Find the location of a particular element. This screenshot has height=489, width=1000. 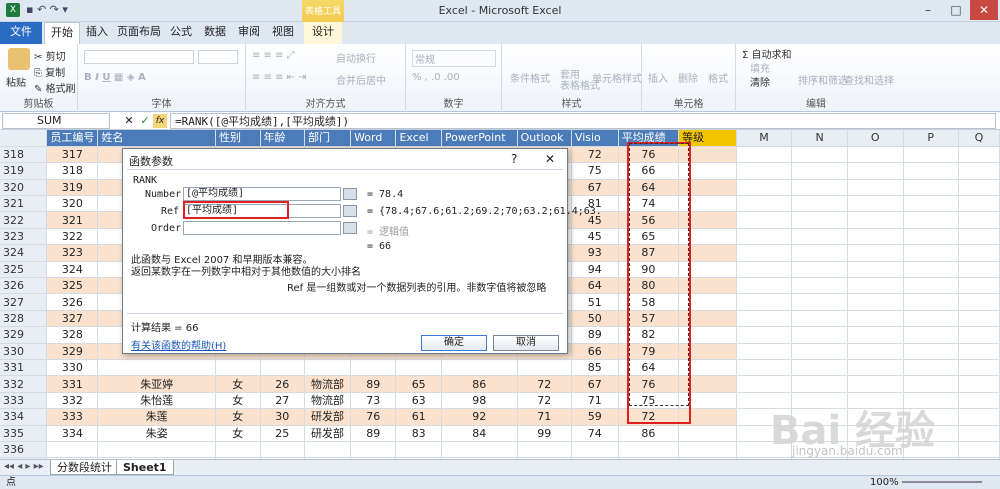

zoom-slider is located at coordinates (942, 482).